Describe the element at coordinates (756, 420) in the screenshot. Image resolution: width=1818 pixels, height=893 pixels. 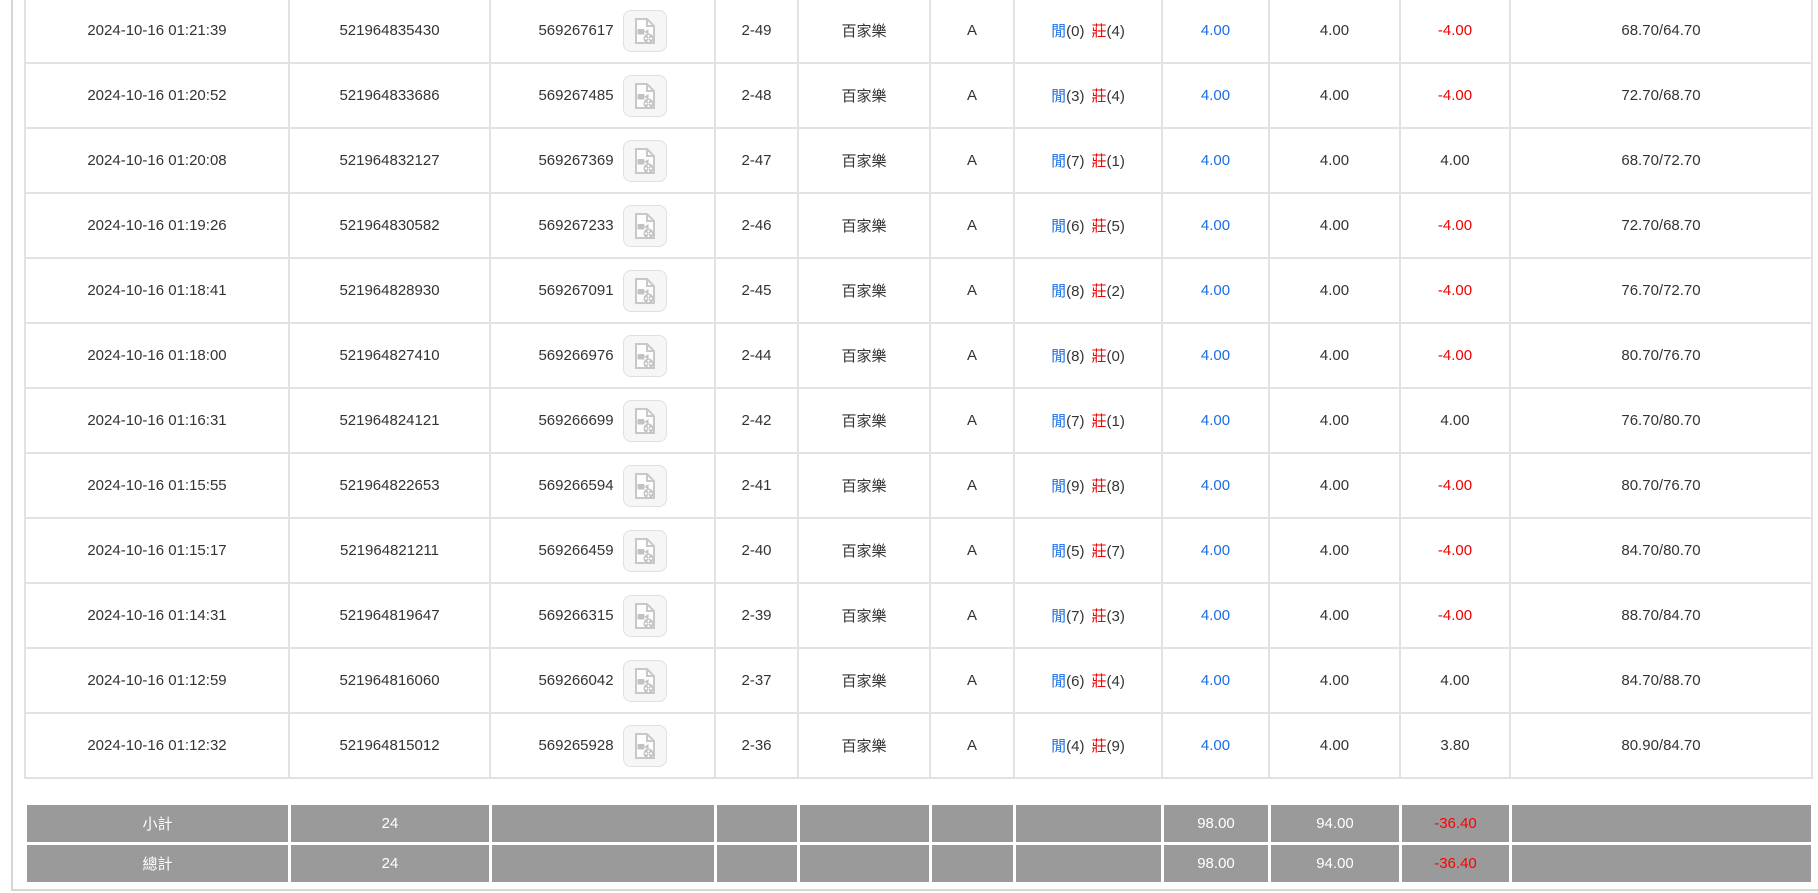
I see `round-cell: 2-42` at that location.